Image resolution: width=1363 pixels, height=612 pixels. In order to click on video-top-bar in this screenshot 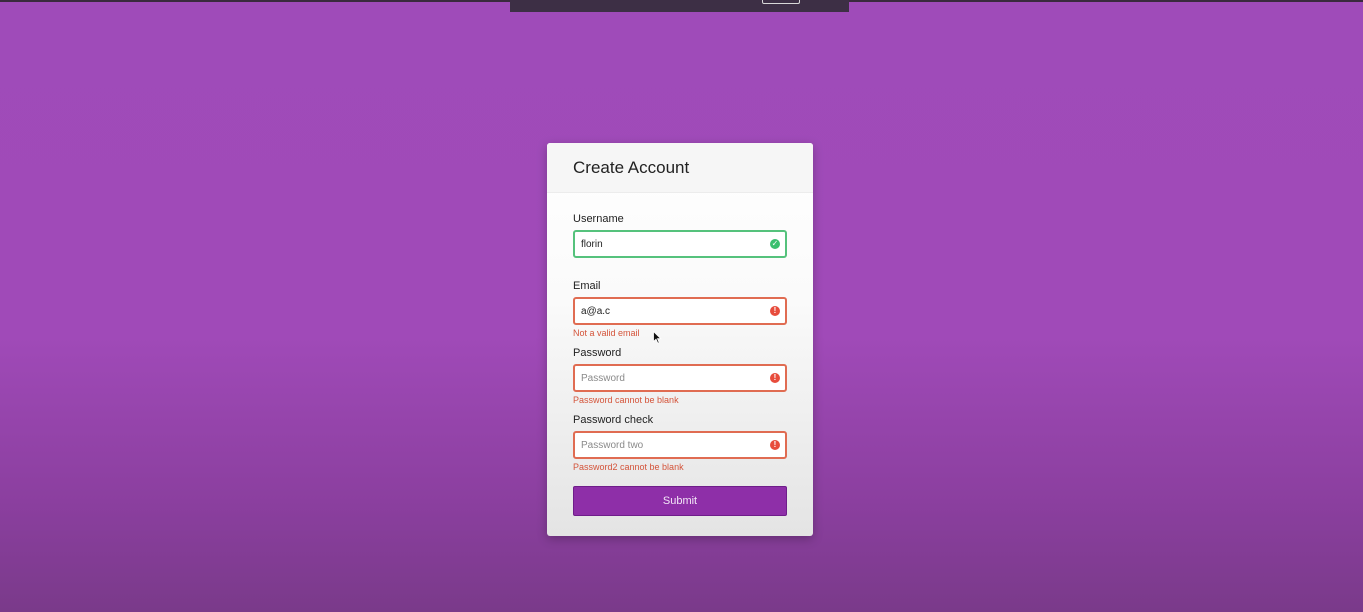, I will do `click(679, 6)`.